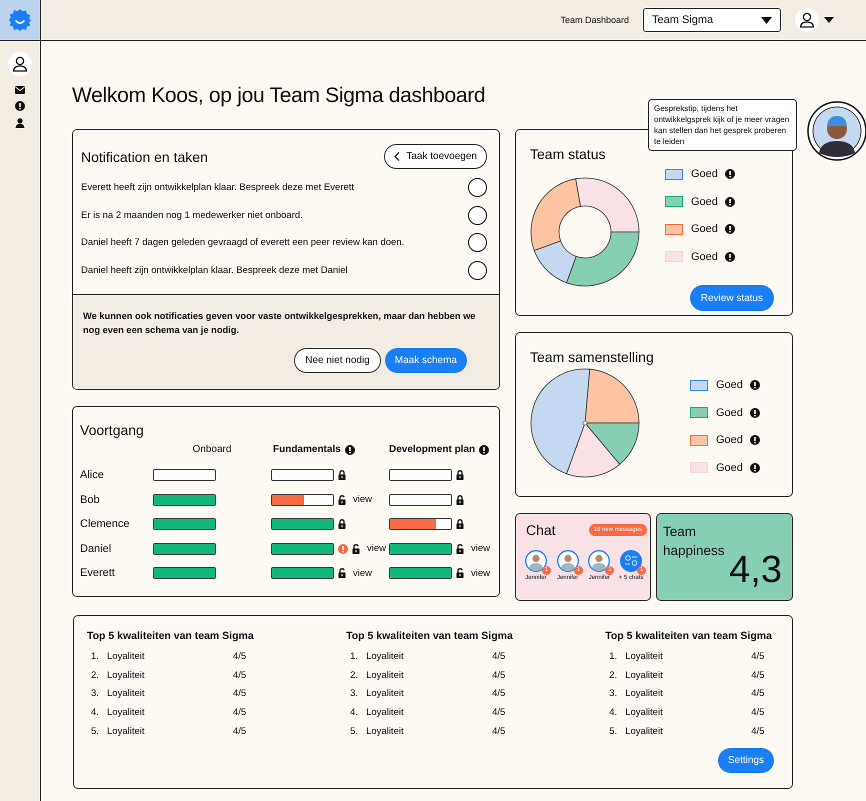 The height and width of the screenshot is (801, 866). I want to click on confirm-button: Maak schema, so click(425, 360).